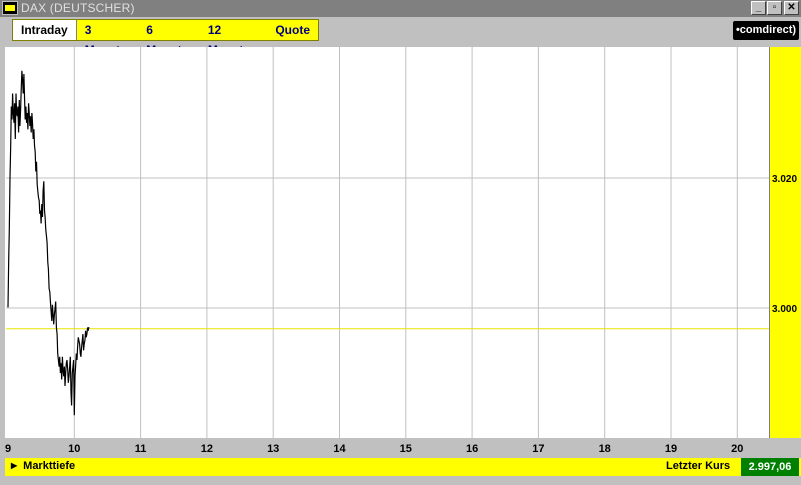 This screenshot has width=801, height=485. I want to click on restore-button: ▫, so click(774, 8).